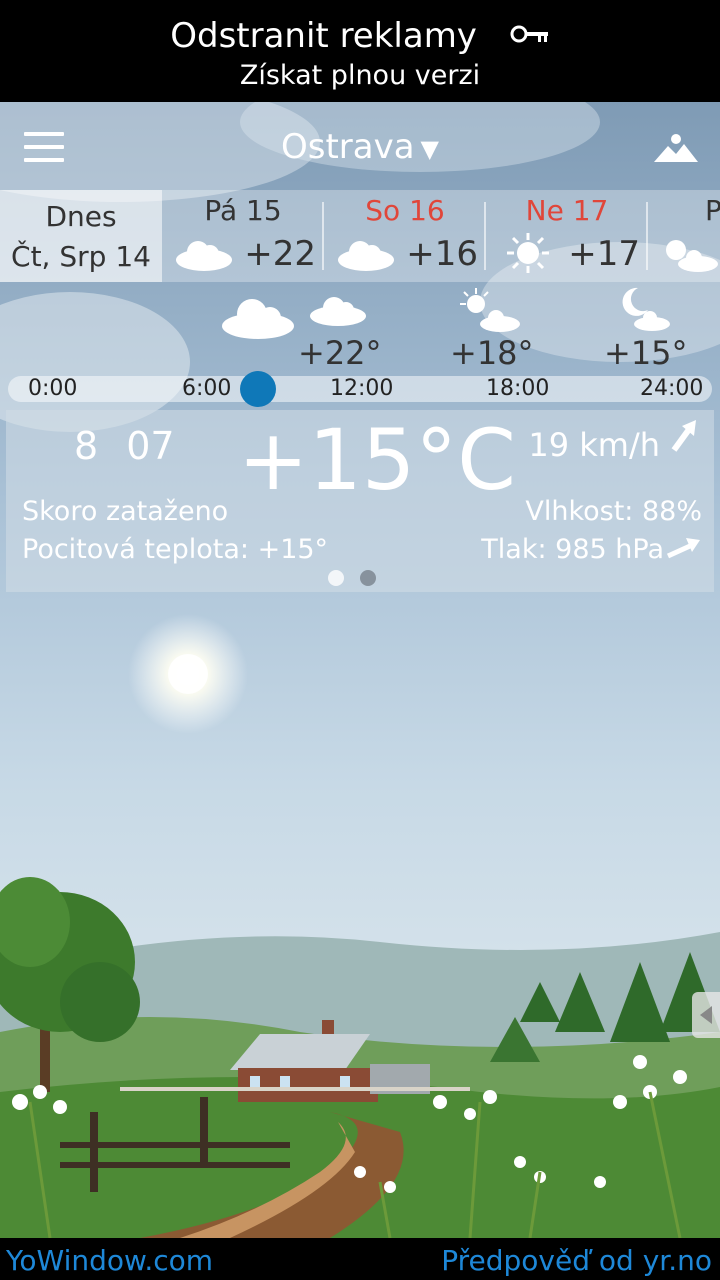 The height and width of the screenshot is (1280, 720). I want to click on sun-icon, so click(528, 253).